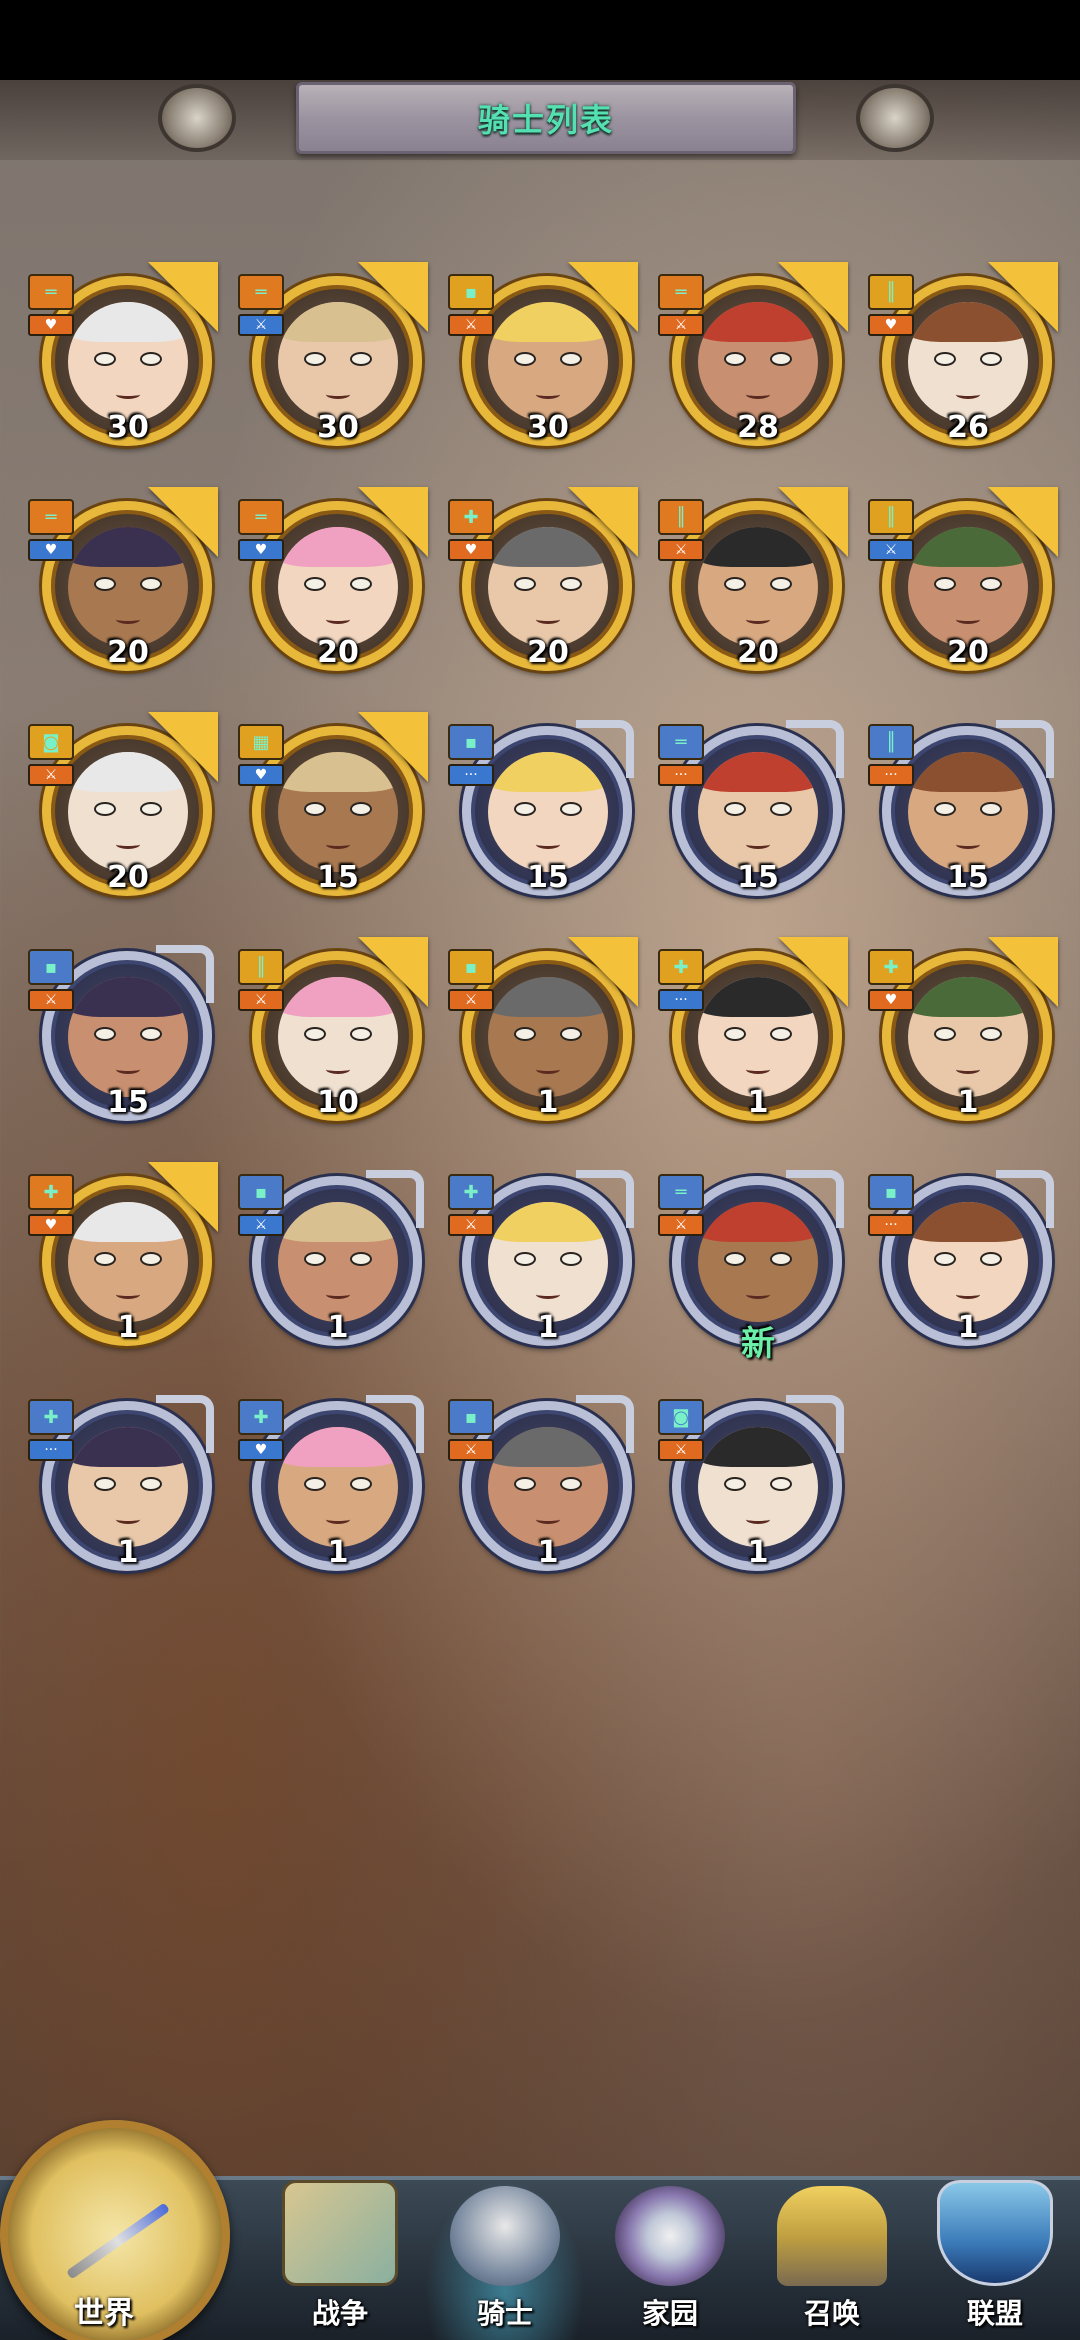 The image size is (1080, 2340). Describe the element at coordinates (338, 877) in the screenshot. I see `hero-level: 15` at that location.